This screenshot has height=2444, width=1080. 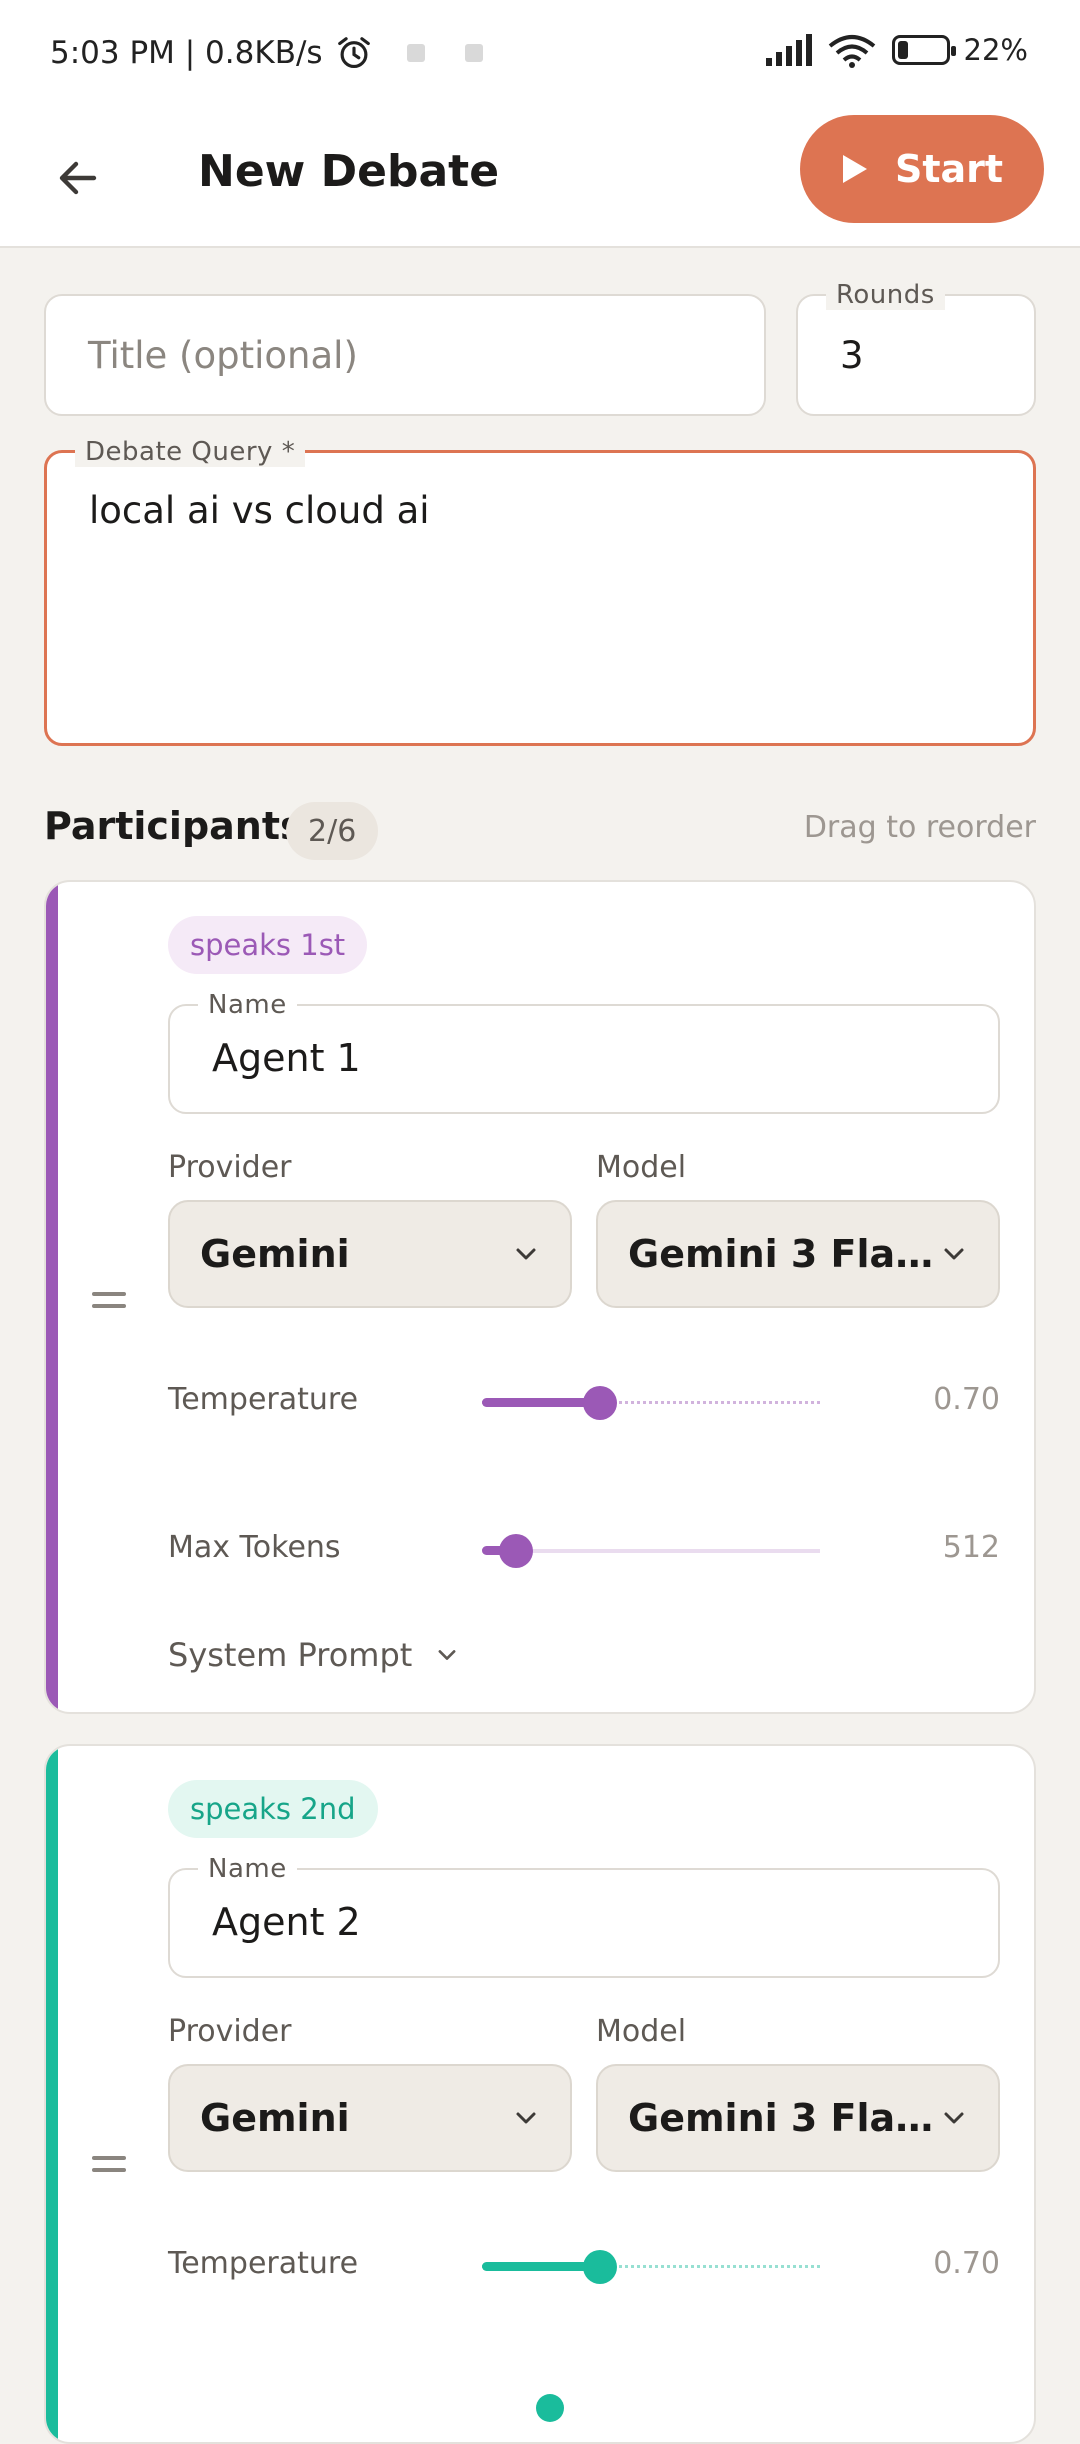 I want to click on debate-query-input: Debate Query * local ai vs cloud ai, so click(x=540, y=591).